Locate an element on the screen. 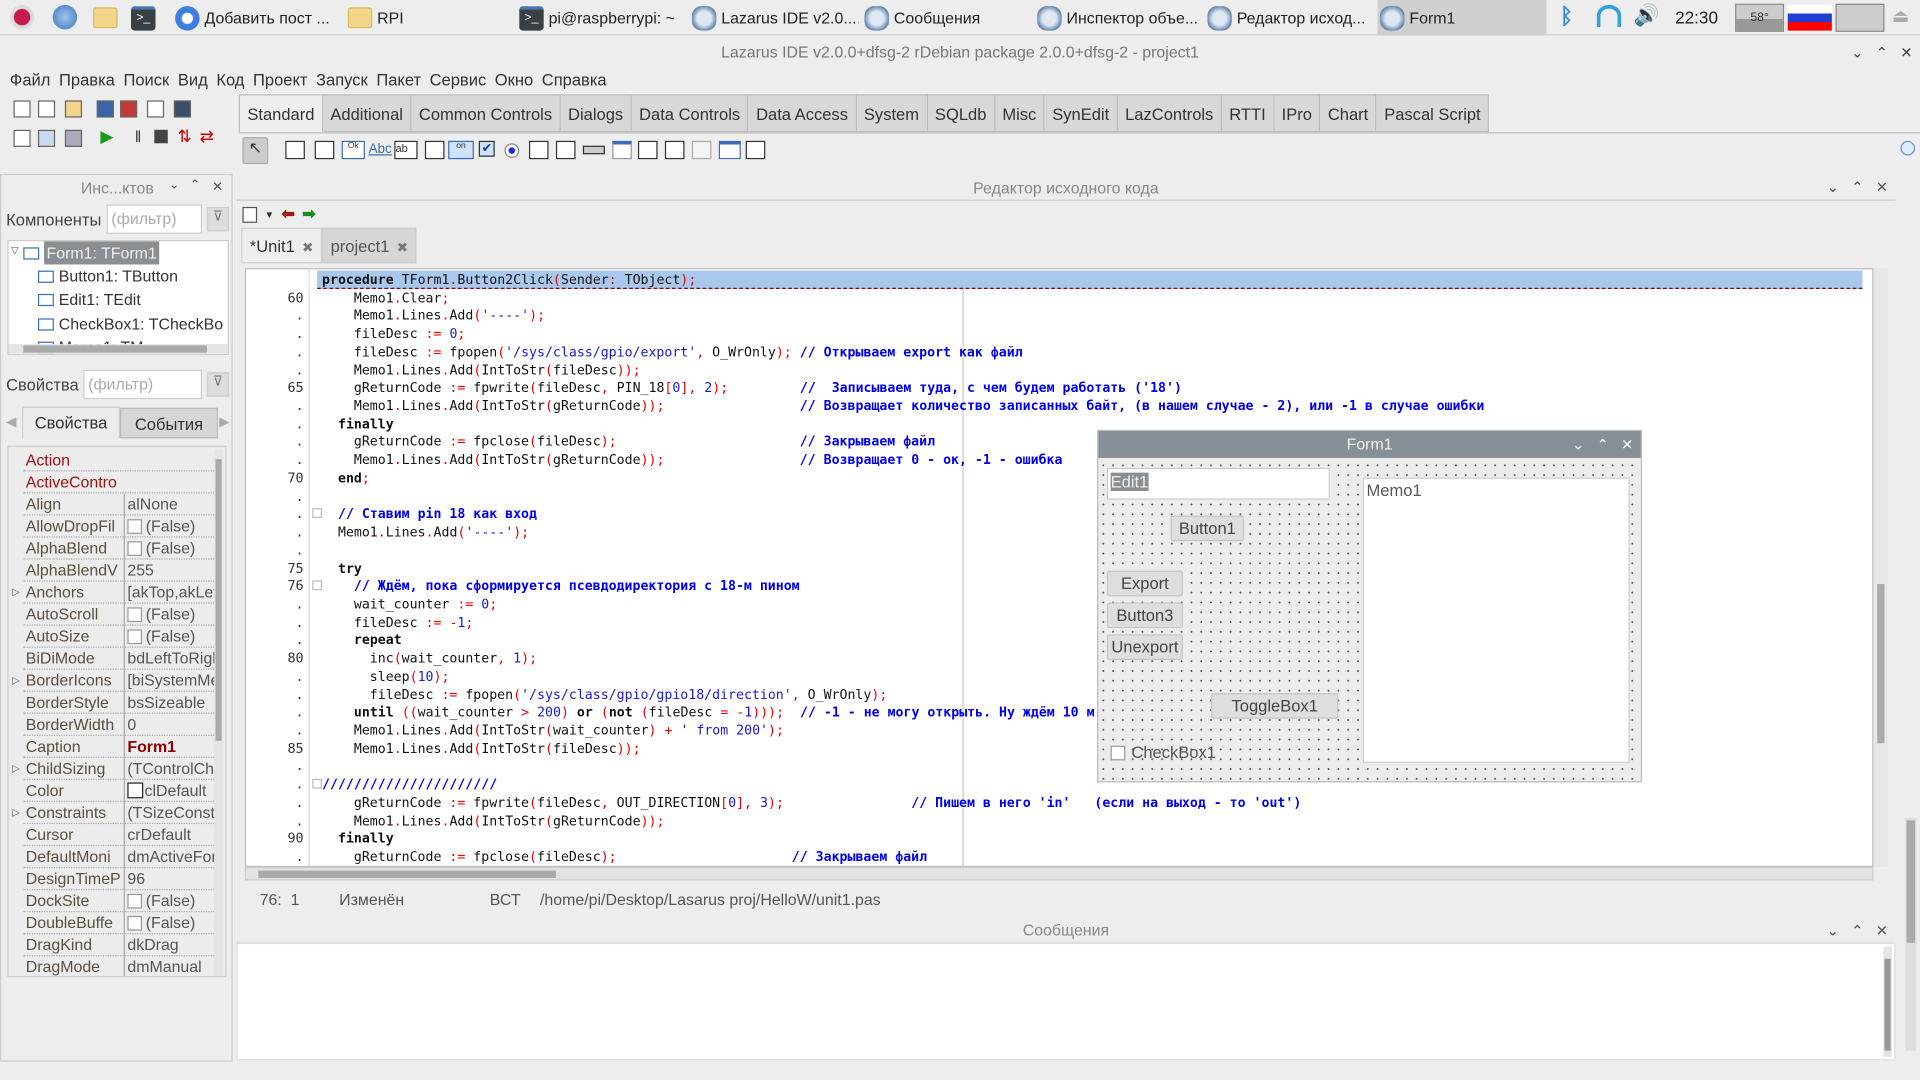  property-row: BiDiMode bdLeftToRigh is located at coordinates (120, 658).